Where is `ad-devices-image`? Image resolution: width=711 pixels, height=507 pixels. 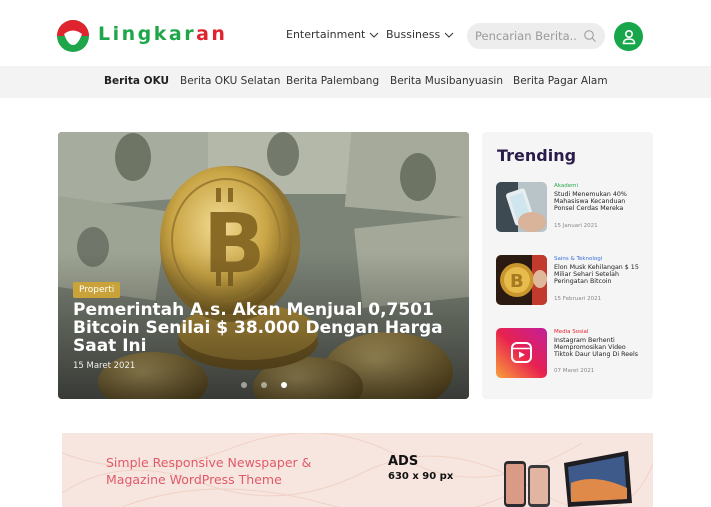
ad-devices-image is located at coordinates (568, 479).